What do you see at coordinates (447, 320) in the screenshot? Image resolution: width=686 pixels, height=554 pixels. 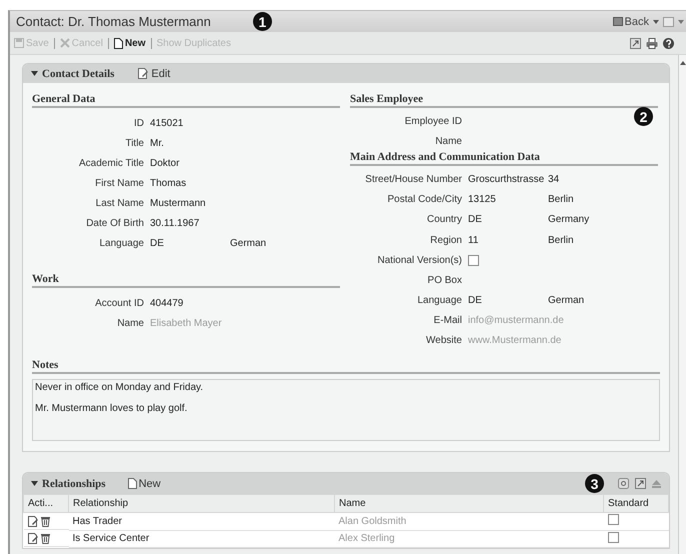 I see `field-label: E-Mail` at bounding box center [447, 320].